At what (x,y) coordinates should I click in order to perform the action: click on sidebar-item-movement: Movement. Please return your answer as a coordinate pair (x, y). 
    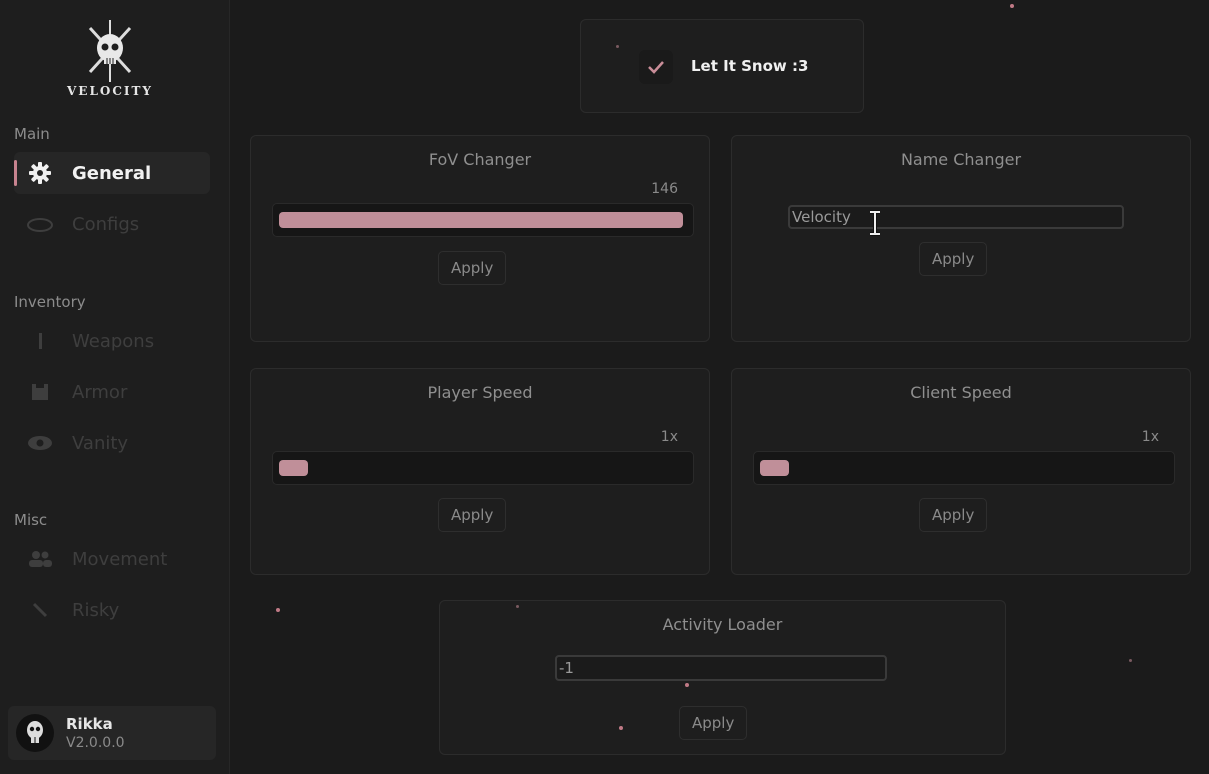
    Looking at the image, I should click on (112, 559).